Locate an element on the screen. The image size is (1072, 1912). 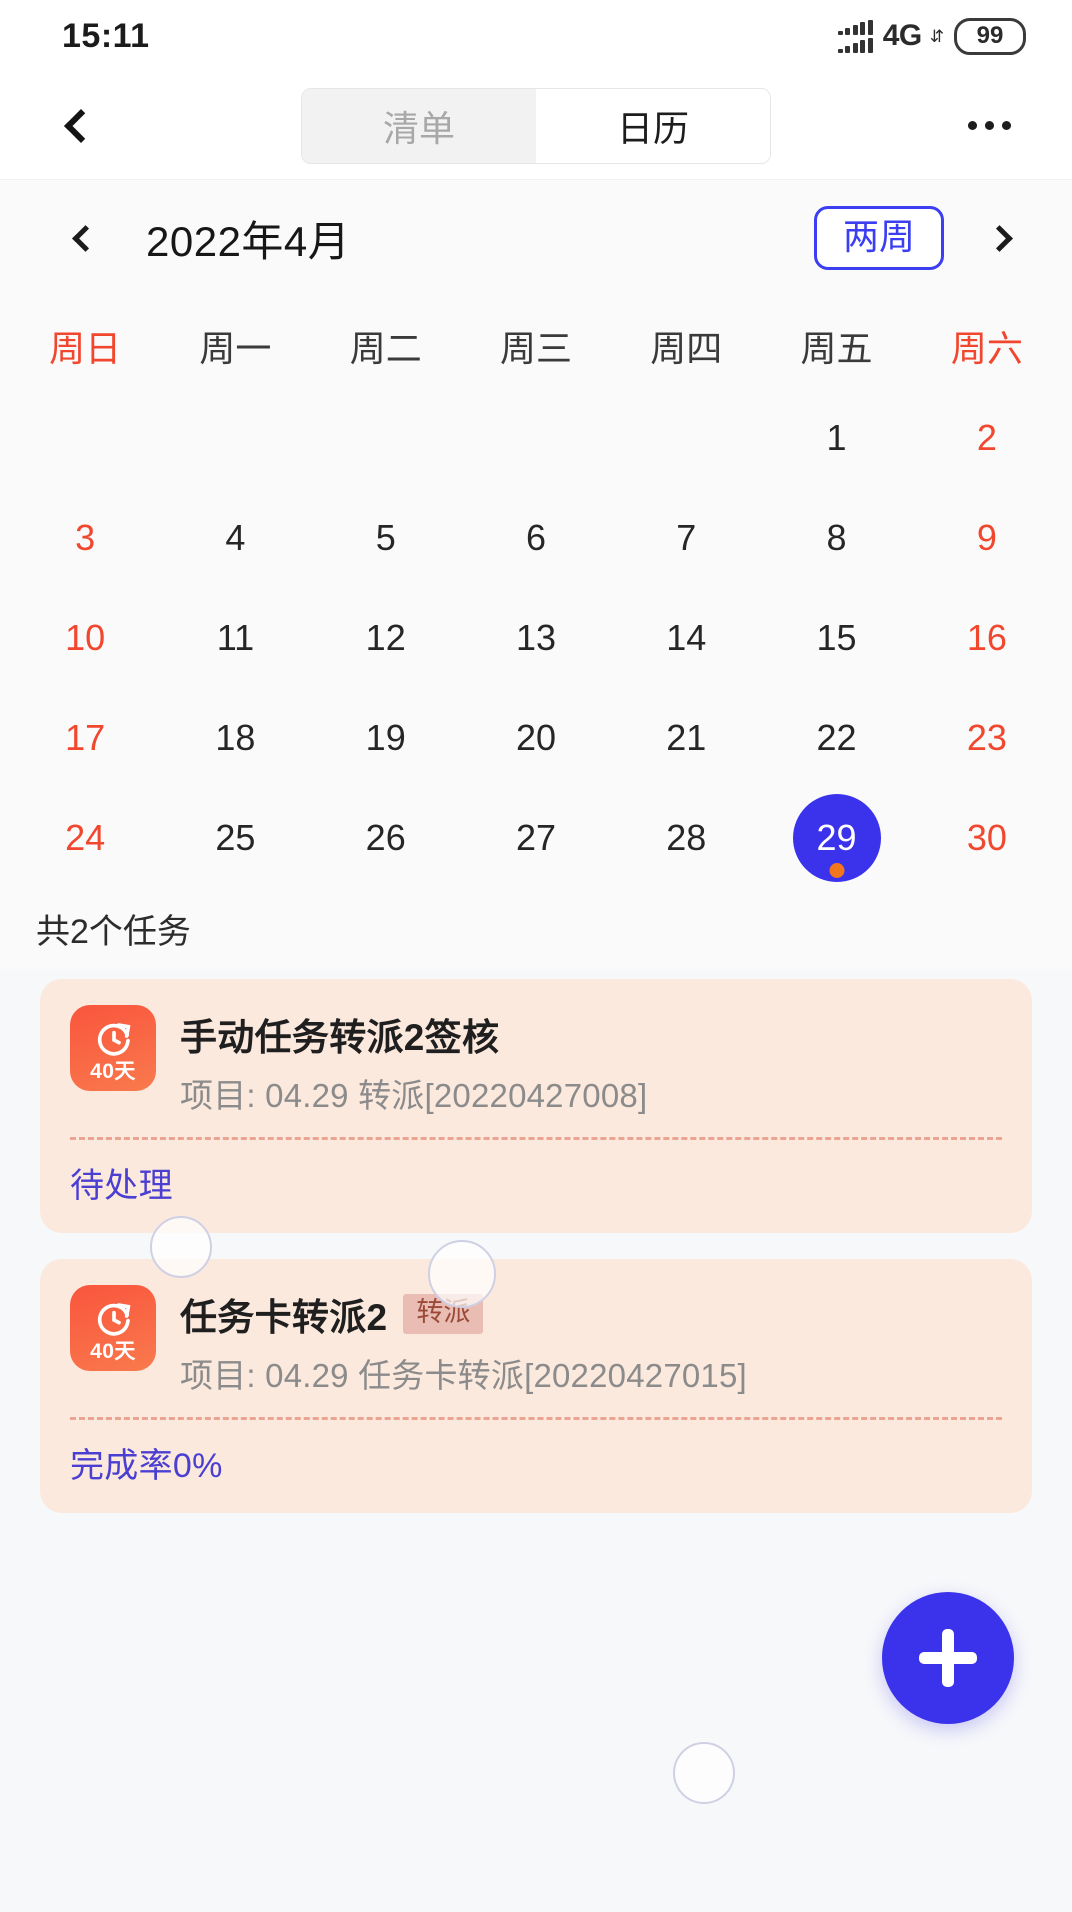
calendar-day-12: 12 is located at coordinates (386, 638).